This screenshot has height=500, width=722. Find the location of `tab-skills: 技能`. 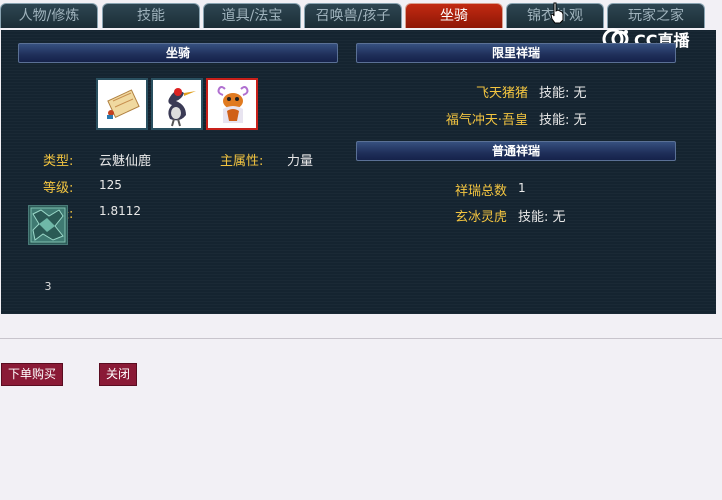

tab-skills: 技能 is located at coordinates (151, 15).